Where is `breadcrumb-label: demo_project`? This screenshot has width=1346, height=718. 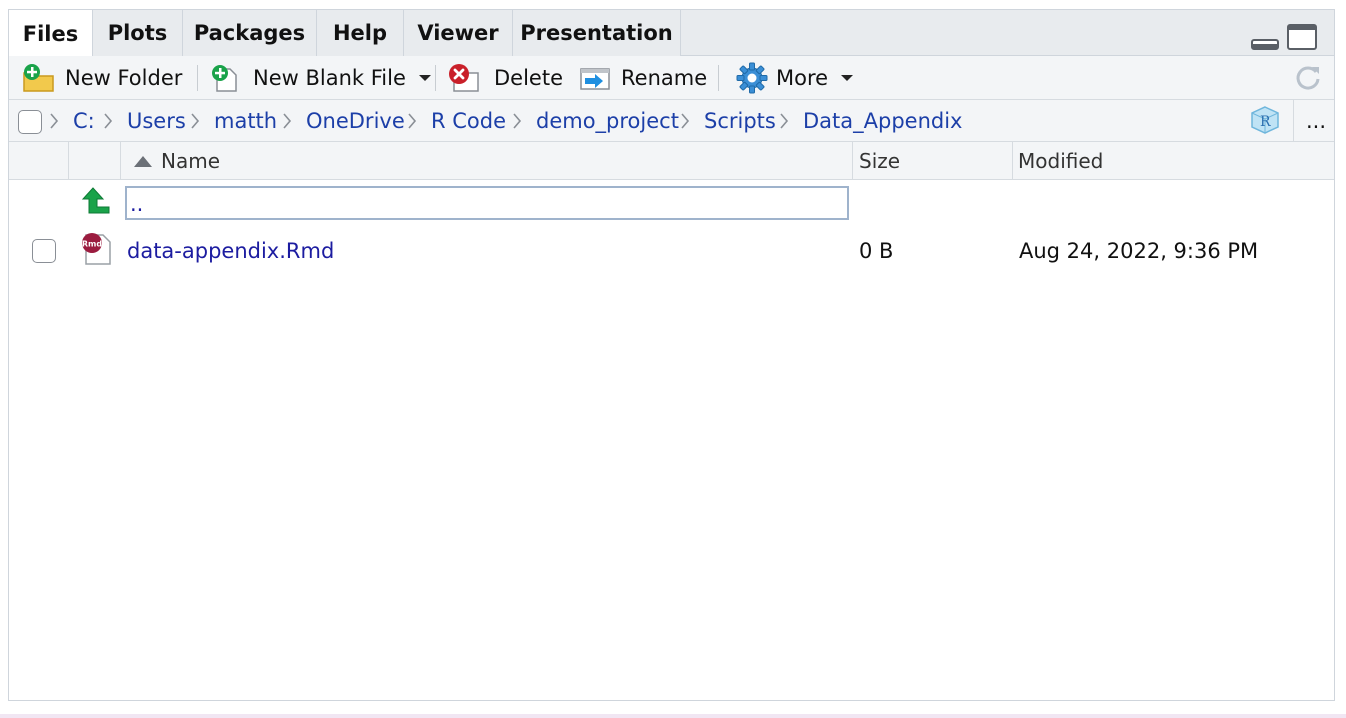
breadcrumb-label: demo_project is located at coordinates (607, 121).